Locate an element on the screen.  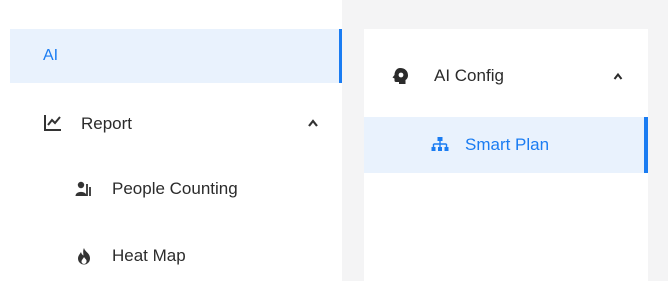
flame-icon is located at coordinates (84, 256).